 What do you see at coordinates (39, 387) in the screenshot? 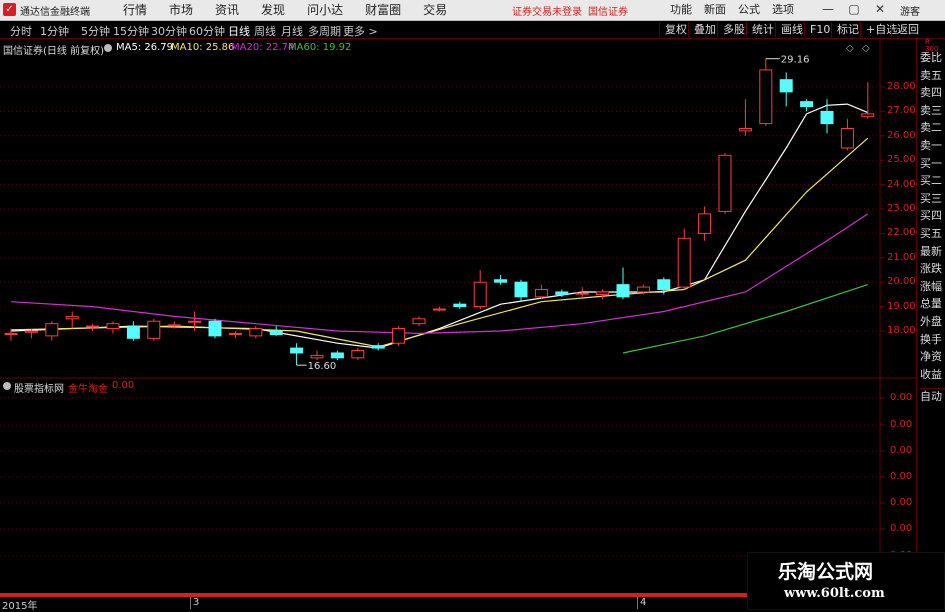
I see `sub-chart-name: 股票指标网` at bounding box center [39, 387].